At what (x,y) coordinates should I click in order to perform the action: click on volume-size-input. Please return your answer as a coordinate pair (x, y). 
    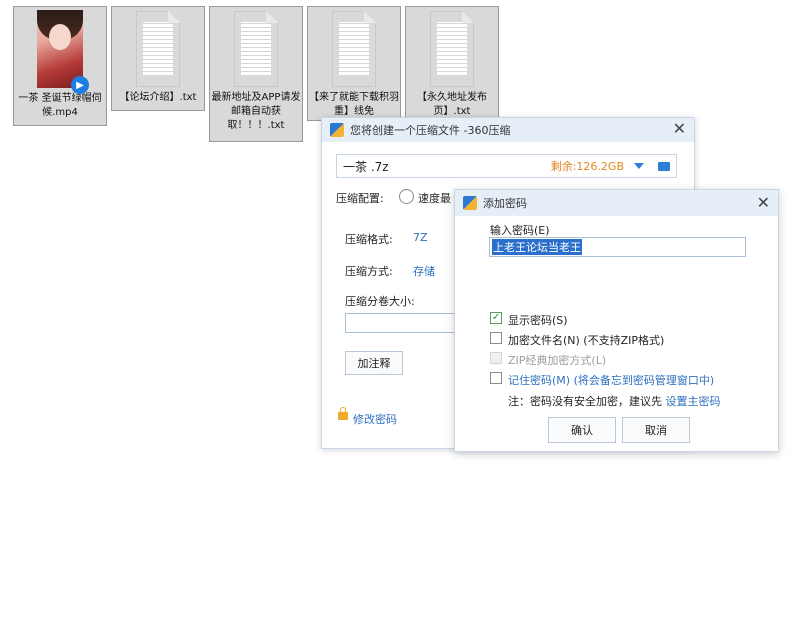
    Looking at the image, I should click on (403, 323).